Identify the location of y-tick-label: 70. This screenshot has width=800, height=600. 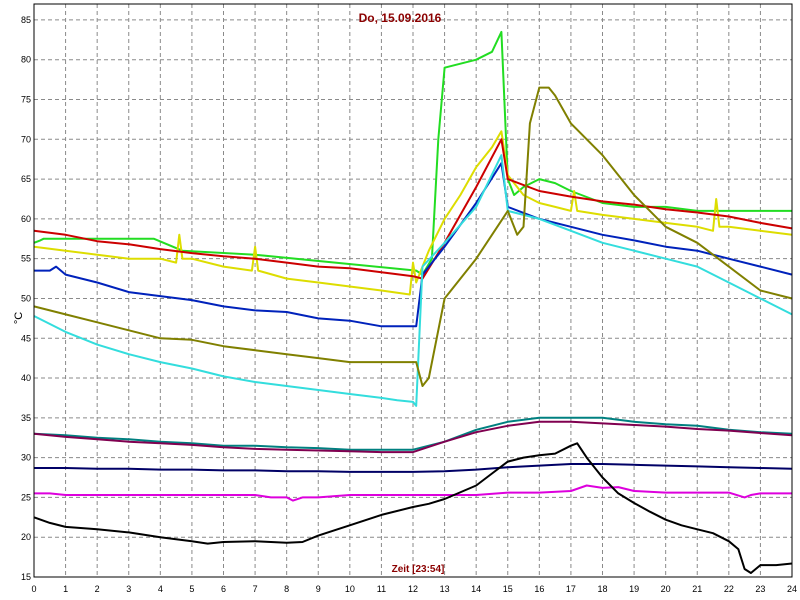
(26, 139).